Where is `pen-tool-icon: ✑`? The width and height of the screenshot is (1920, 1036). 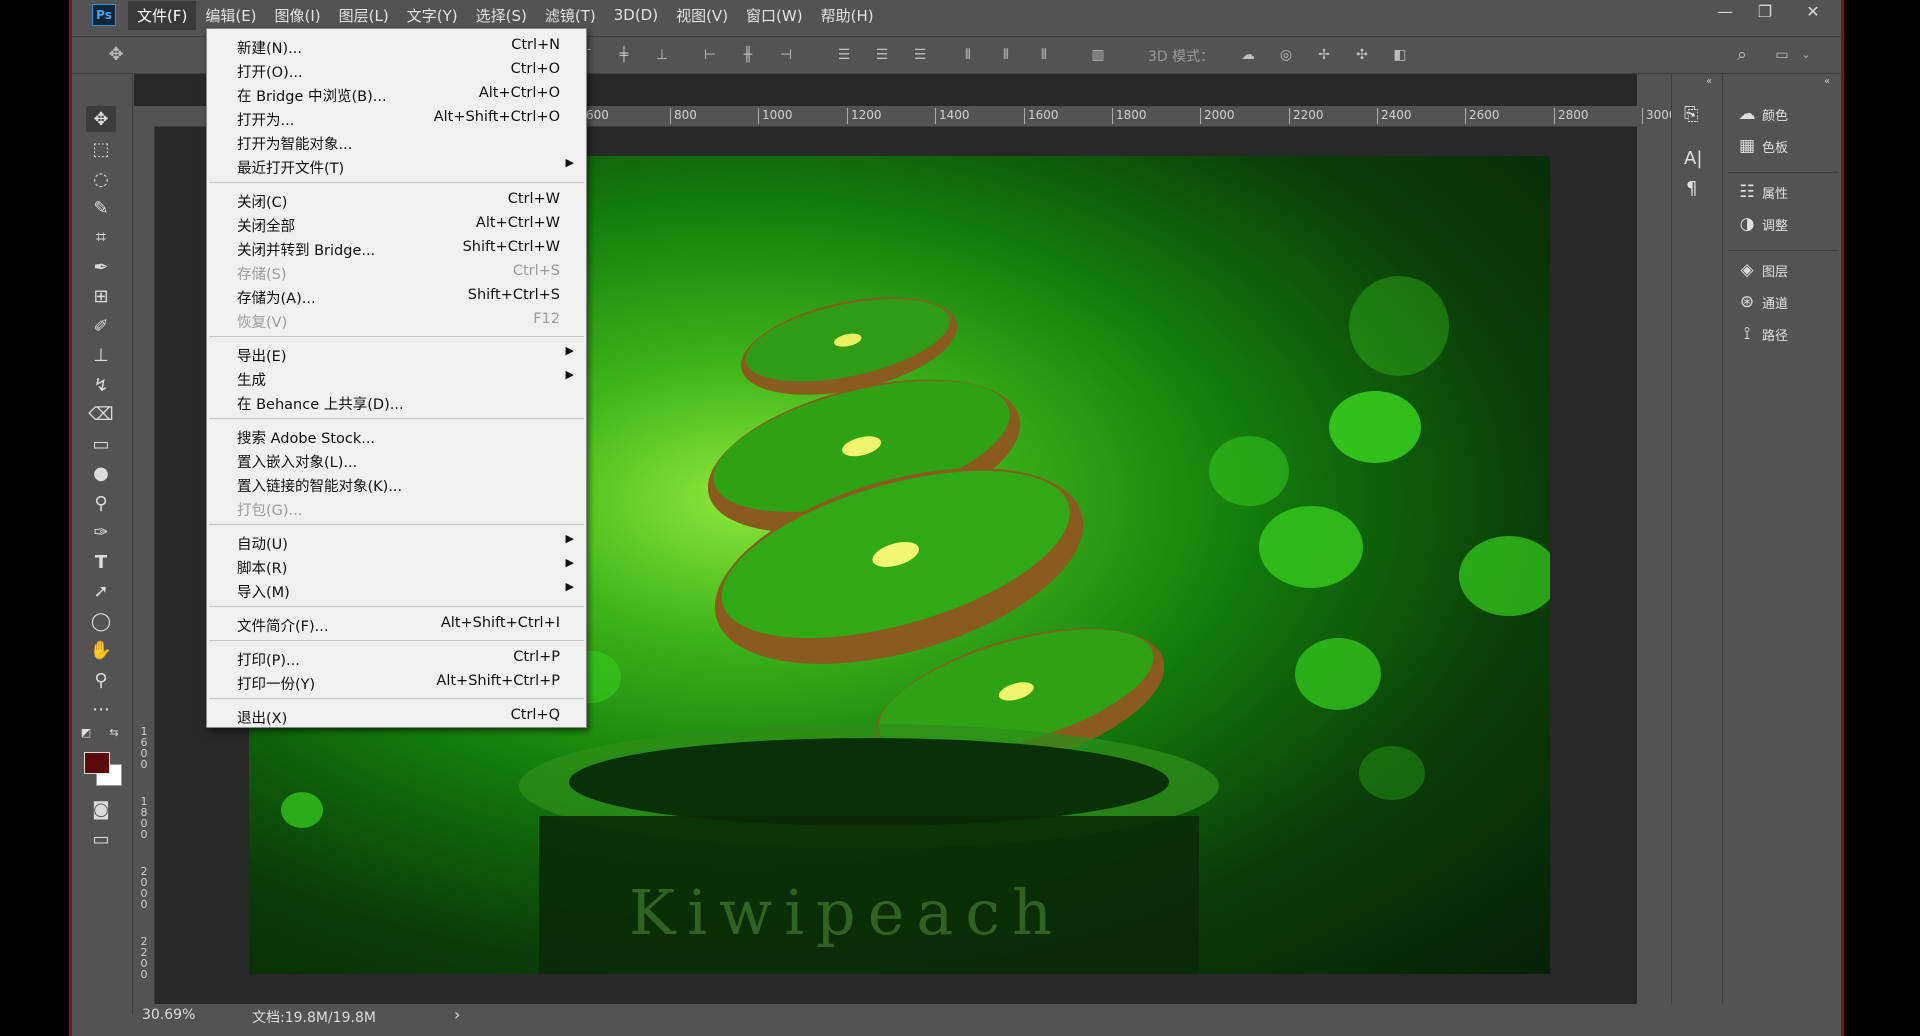 pen-tool-icon: ✑ is located at coordinates (101, 532).